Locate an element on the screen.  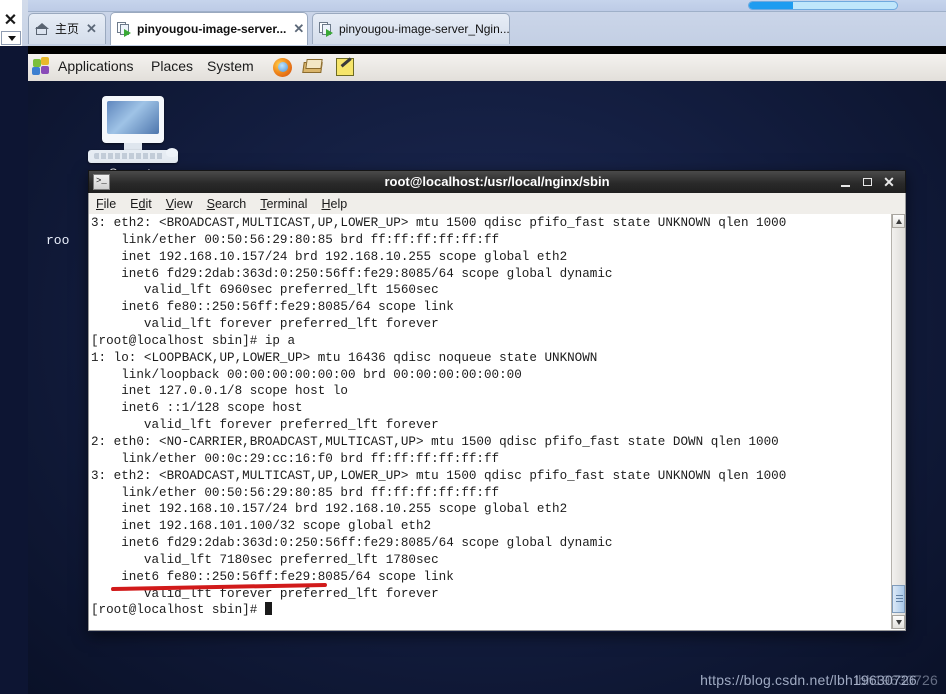
maximize-button is located at coordinates (867, 182).